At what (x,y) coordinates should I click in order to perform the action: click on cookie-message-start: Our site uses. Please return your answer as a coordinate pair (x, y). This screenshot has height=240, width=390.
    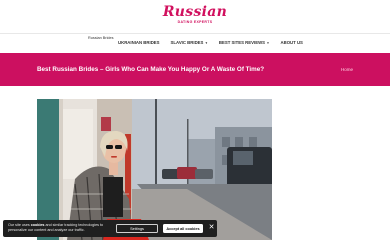
    Looking at the image, I should click on (19, 225).